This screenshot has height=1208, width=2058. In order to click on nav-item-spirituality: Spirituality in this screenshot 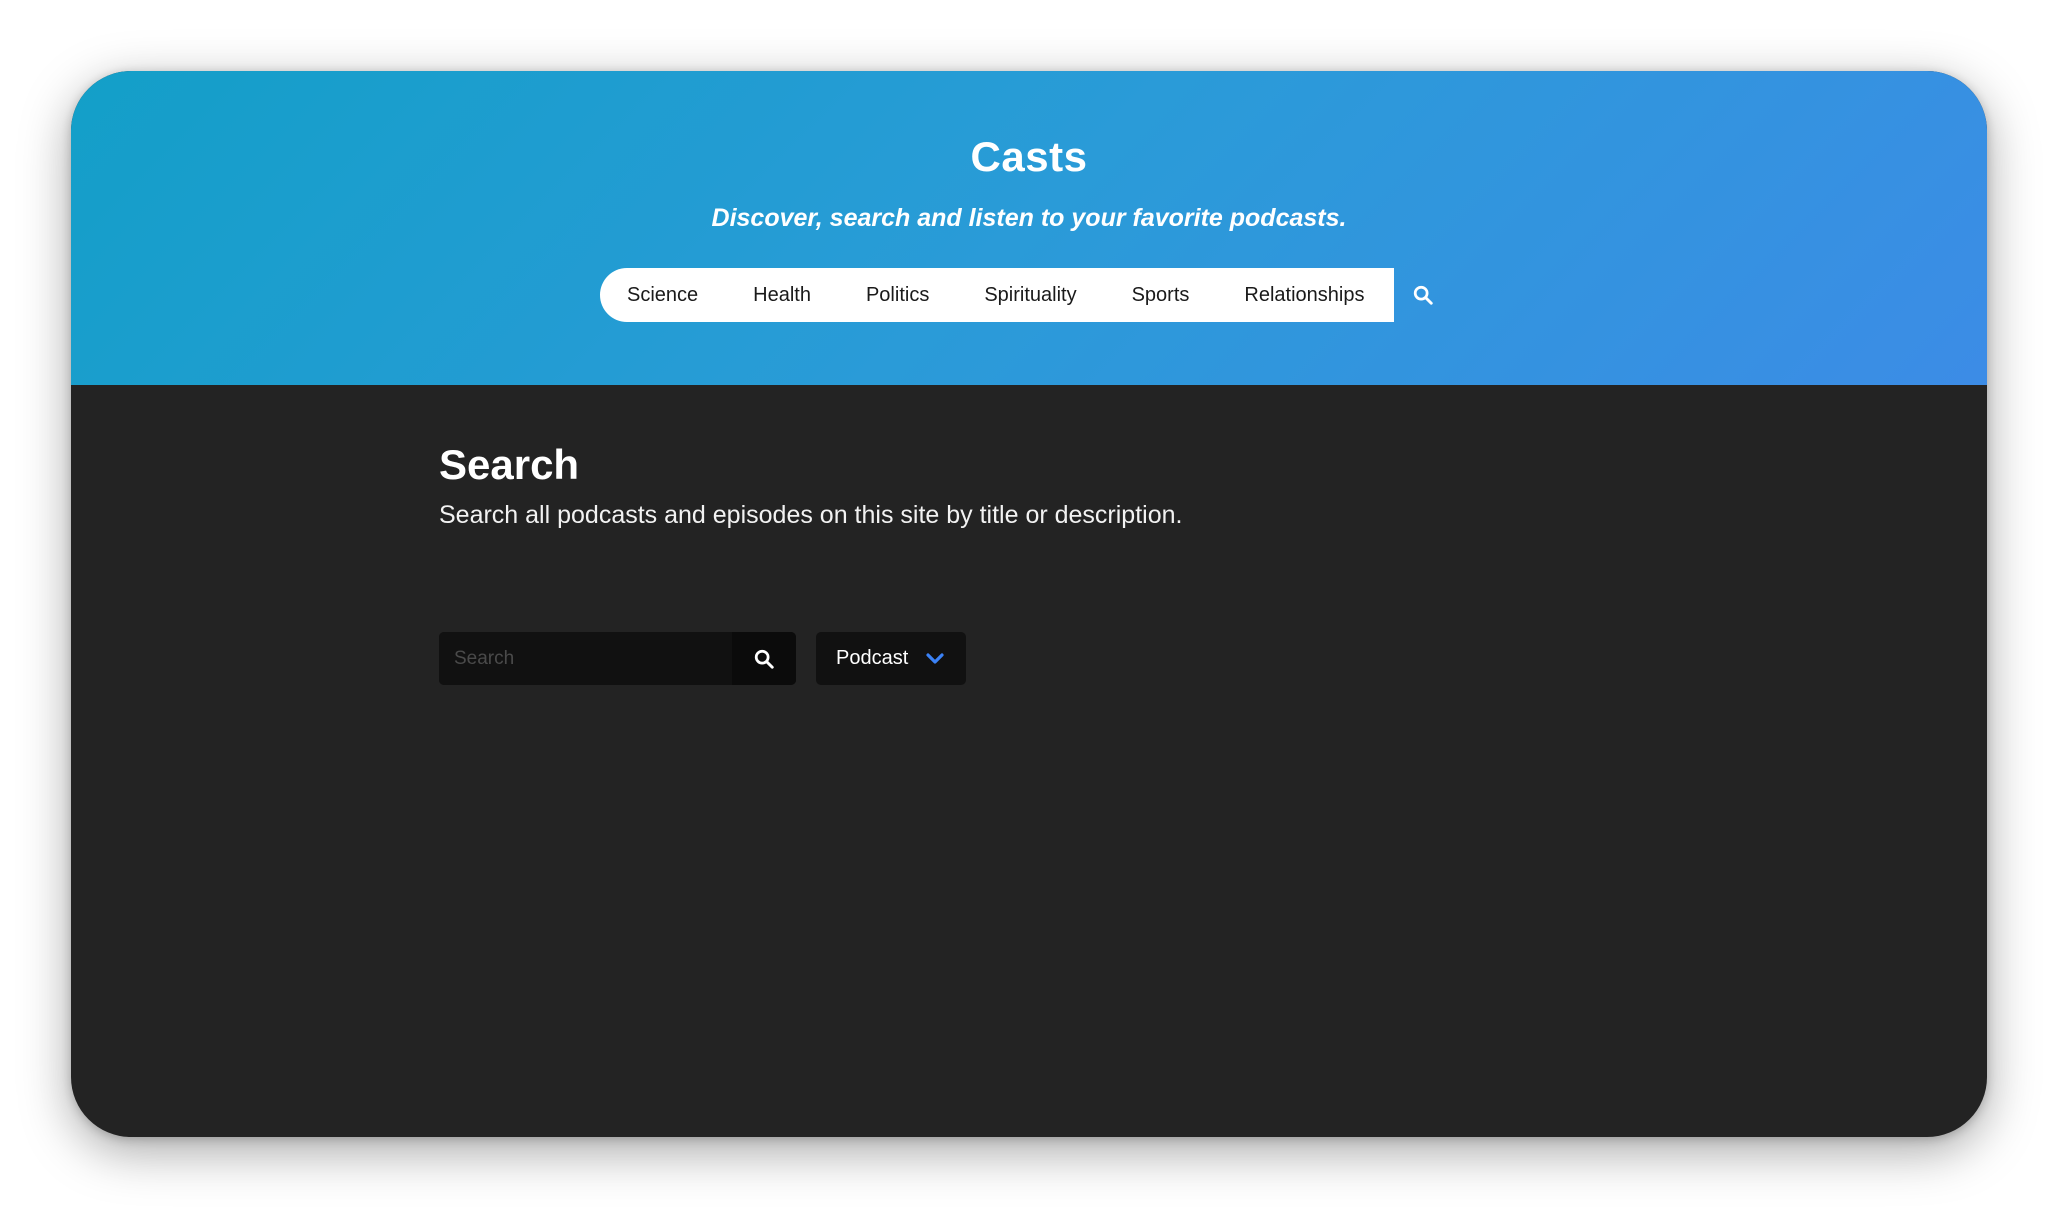, I will do `click(1030, 295)`.